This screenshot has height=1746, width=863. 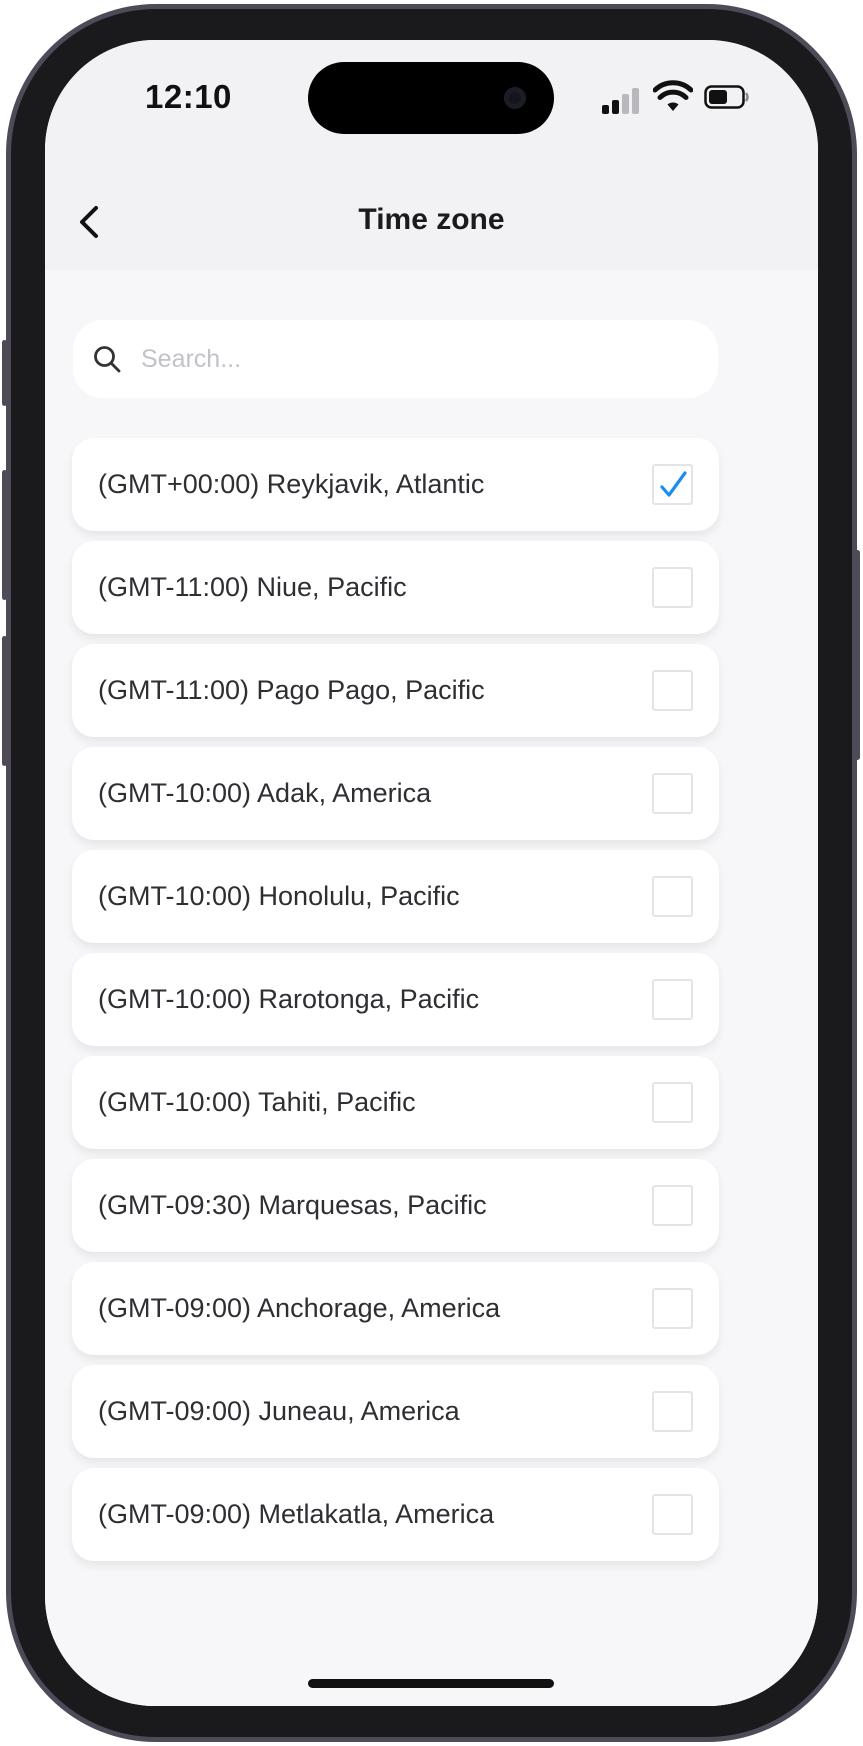 What do you see at coordinates (107, 359) in the screenshot?
I see `search-icon` at bounding box center [107, 359].